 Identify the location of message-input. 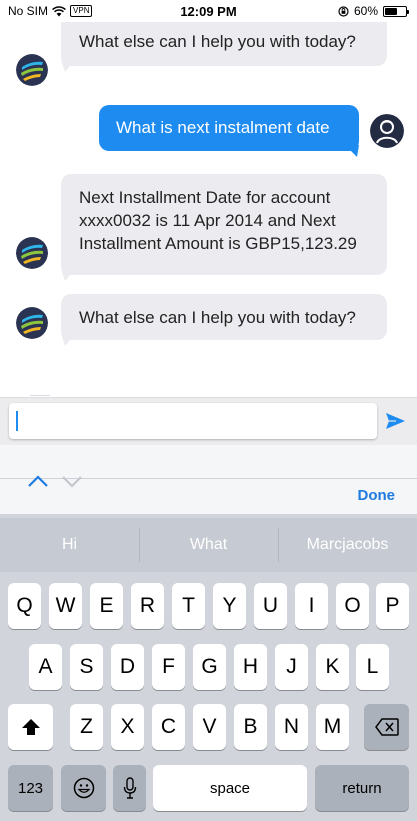
(193, 421).